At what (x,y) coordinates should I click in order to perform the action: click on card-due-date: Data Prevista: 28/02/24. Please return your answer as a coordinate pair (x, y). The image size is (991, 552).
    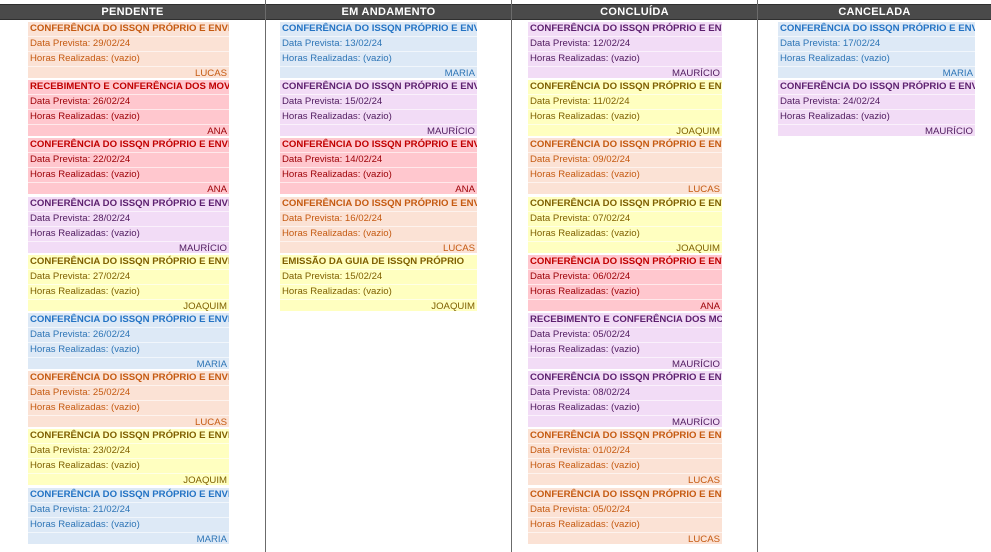
    Looking at the image, I should click on (128, 218).